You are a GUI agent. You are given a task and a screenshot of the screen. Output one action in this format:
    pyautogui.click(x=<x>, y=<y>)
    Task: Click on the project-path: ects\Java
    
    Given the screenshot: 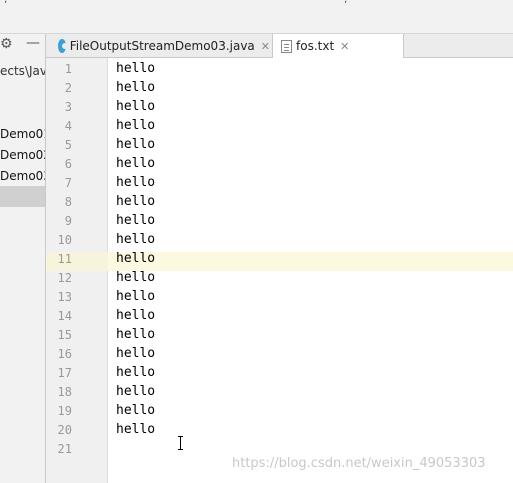 What is the action you would take?
    pyautogui.click(x=22, y=71)
    